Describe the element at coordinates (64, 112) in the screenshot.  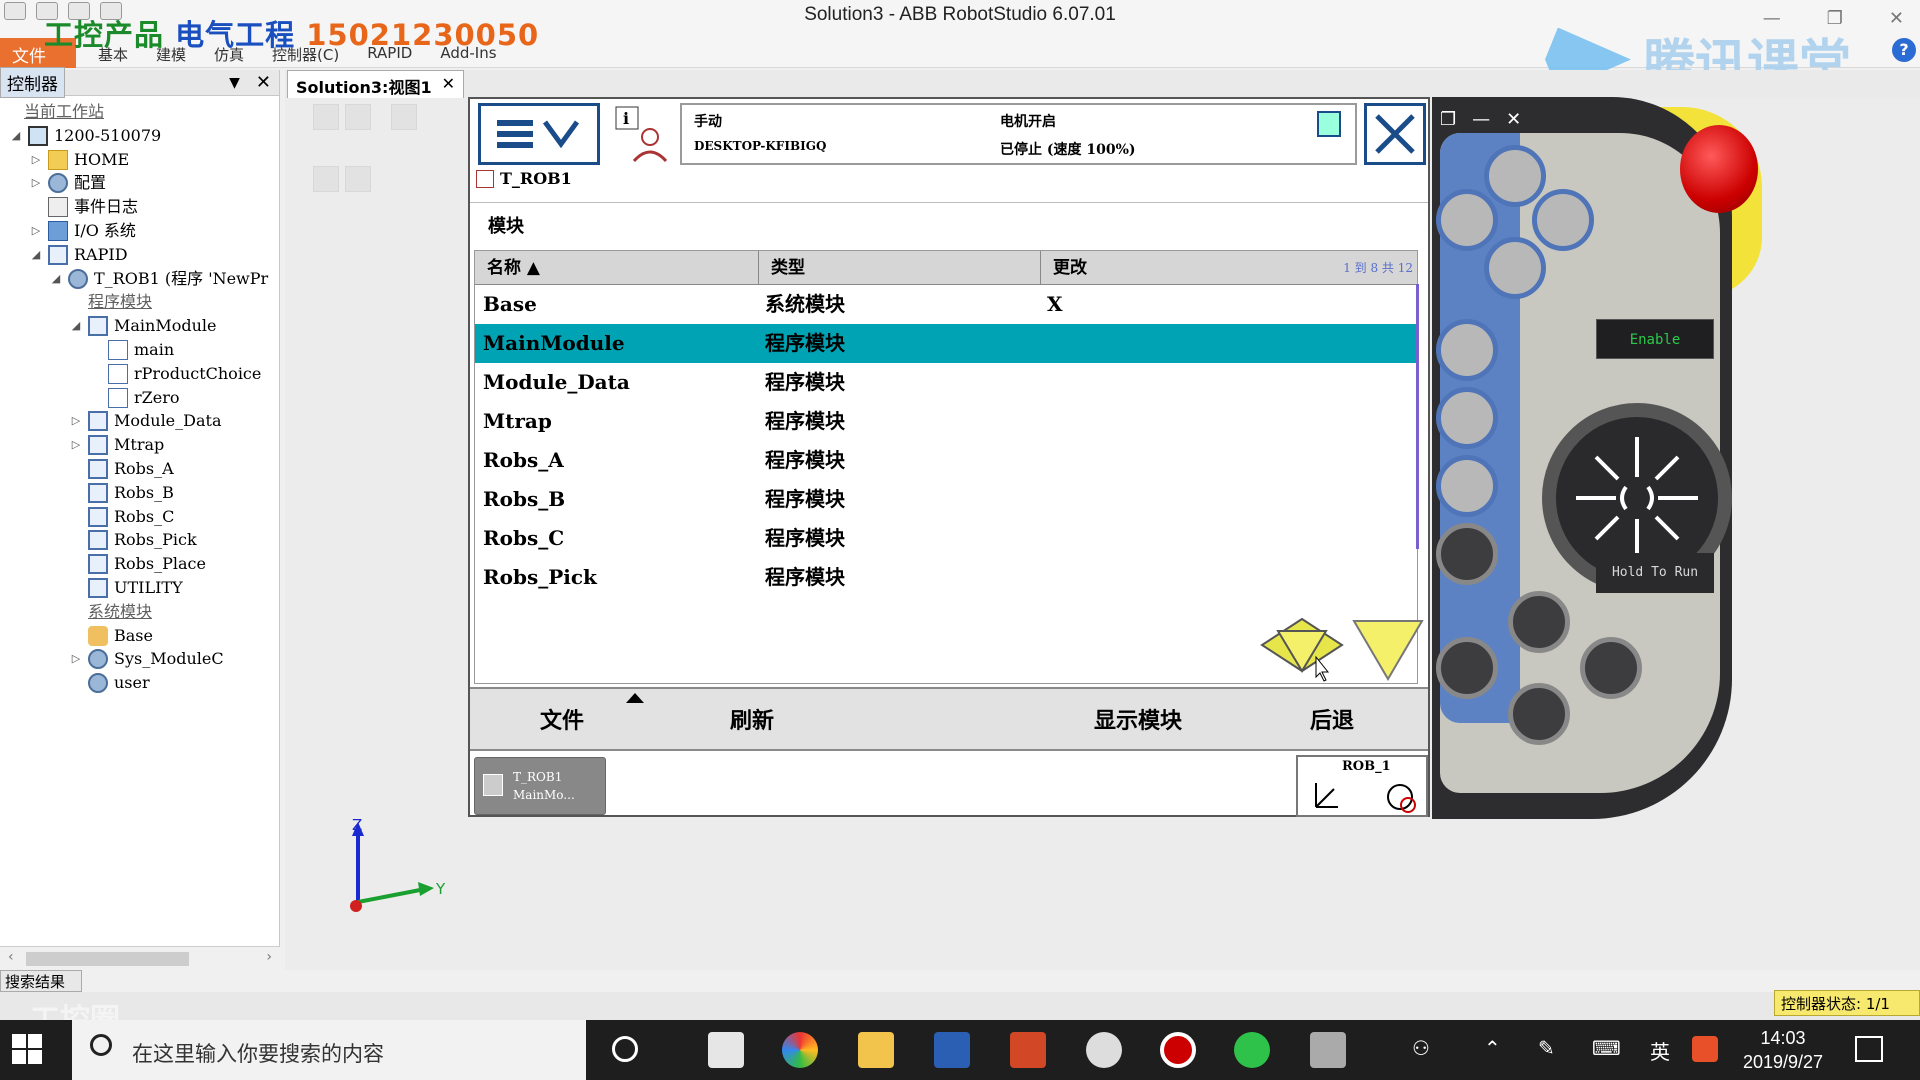
I see `tree-node-label: 当前工作站` at that location.